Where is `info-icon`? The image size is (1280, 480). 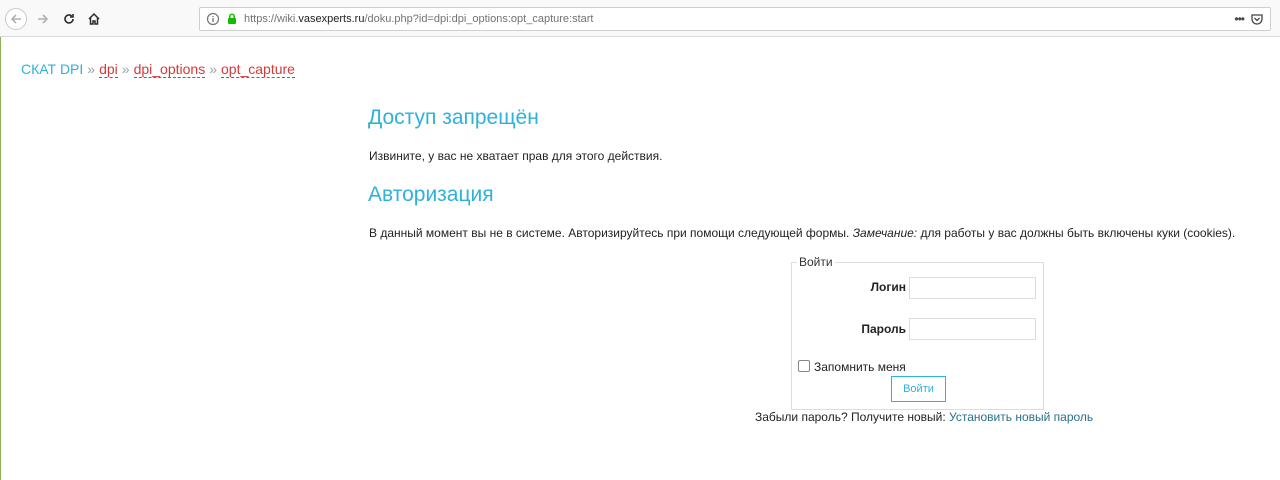 info-icon is located at coordinates (213, 21).